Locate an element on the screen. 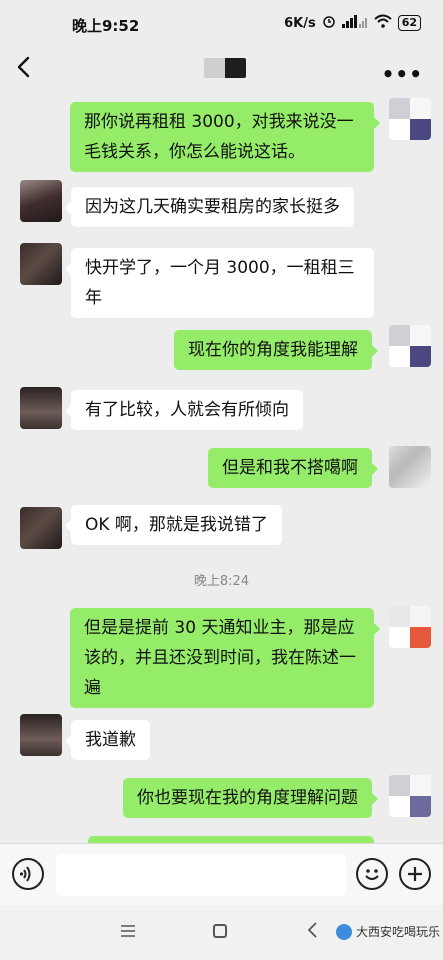 The width and height of the screenshot is (443, 960). more-functions-button is located at coordinates (415, 874).